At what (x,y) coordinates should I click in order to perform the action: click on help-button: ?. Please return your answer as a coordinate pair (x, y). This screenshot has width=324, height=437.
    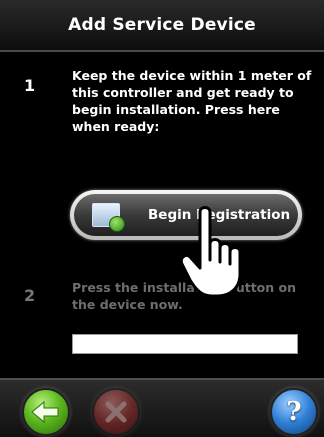
    Looking at the image, I should click on (294, 412).